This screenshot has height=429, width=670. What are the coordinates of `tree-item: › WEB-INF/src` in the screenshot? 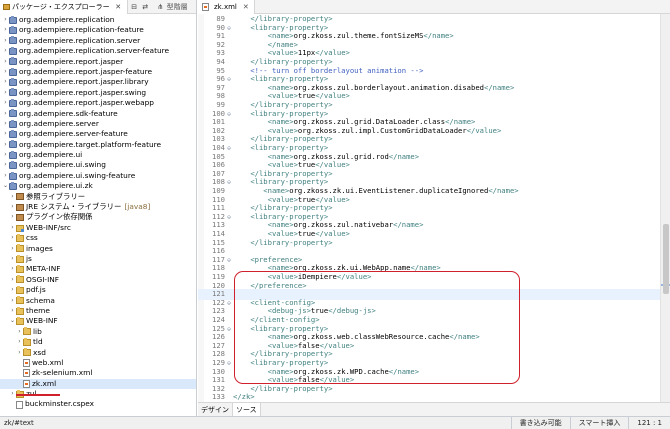 It's located at (98, 228).